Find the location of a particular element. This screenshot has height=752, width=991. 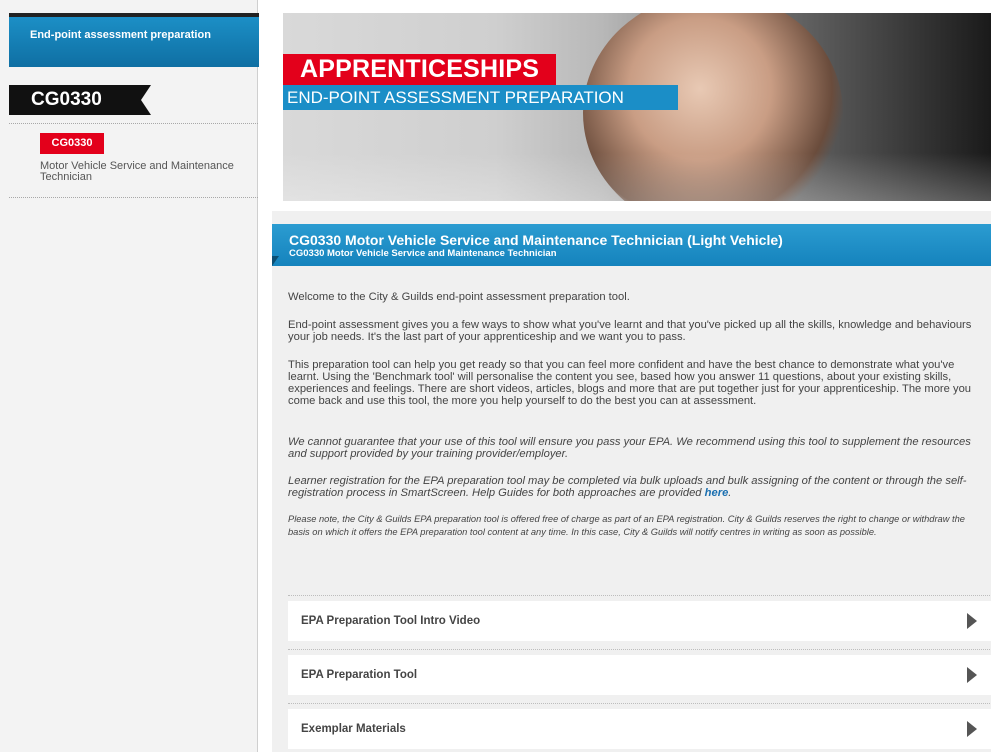

banner-shade is located at coordinates (637, 177).